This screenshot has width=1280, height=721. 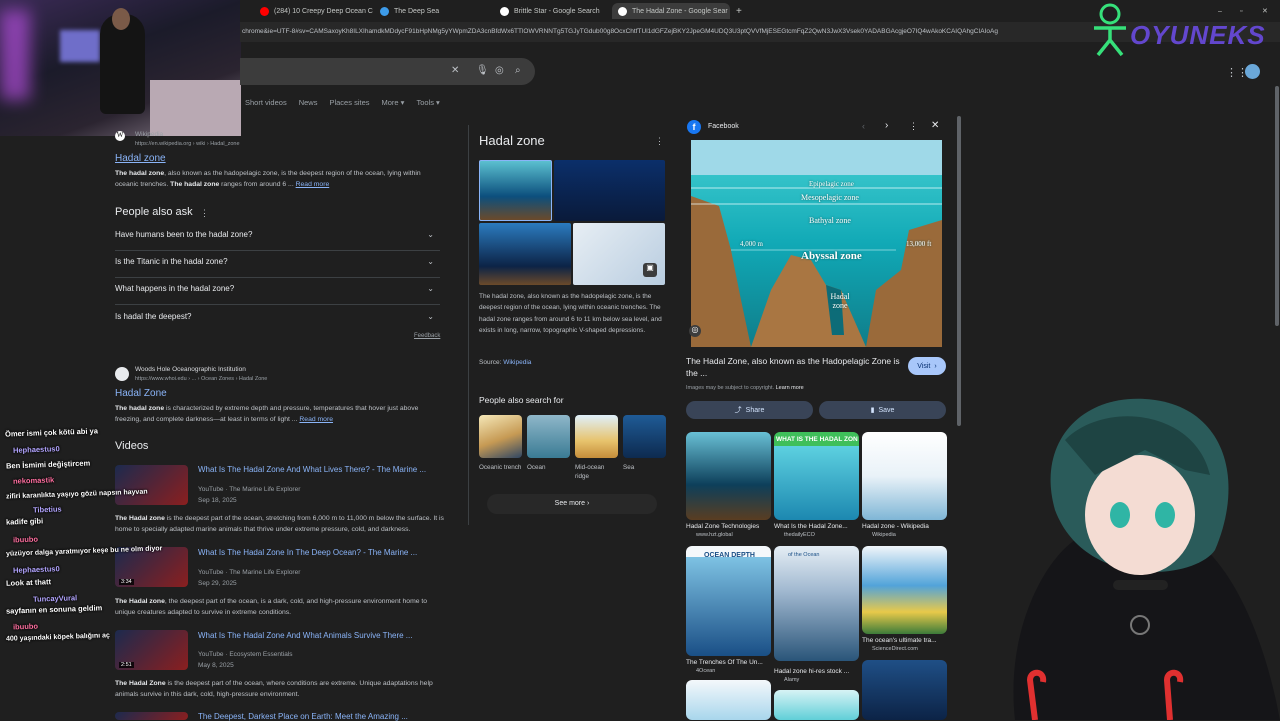 What do you see at coordinates (51, 432) in the screenshot?
I see `chat-message: Ömer ismi çok kötü abi ya` at bounding box center [51, 432].